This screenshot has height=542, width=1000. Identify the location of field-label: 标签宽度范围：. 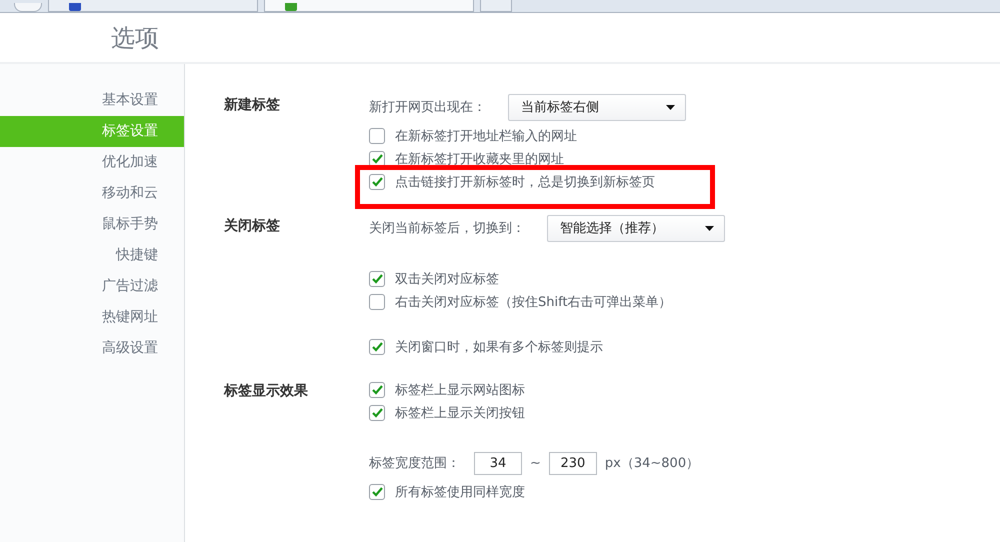
(414, 463).